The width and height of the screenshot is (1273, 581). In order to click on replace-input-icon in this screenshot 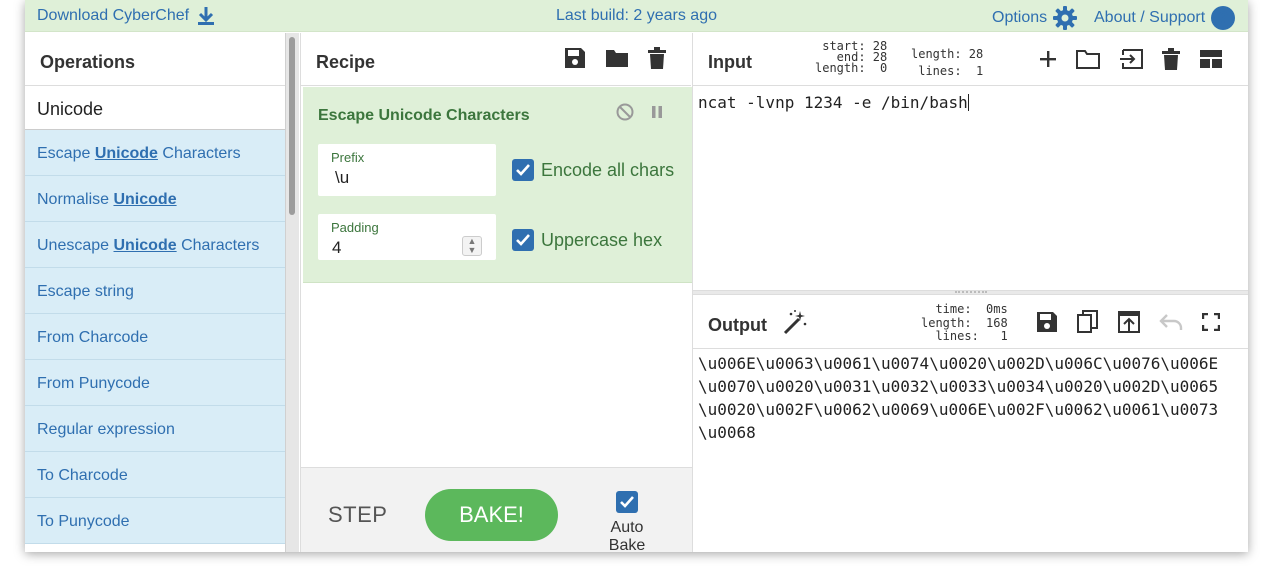, I will do `click(1129, 322)`.